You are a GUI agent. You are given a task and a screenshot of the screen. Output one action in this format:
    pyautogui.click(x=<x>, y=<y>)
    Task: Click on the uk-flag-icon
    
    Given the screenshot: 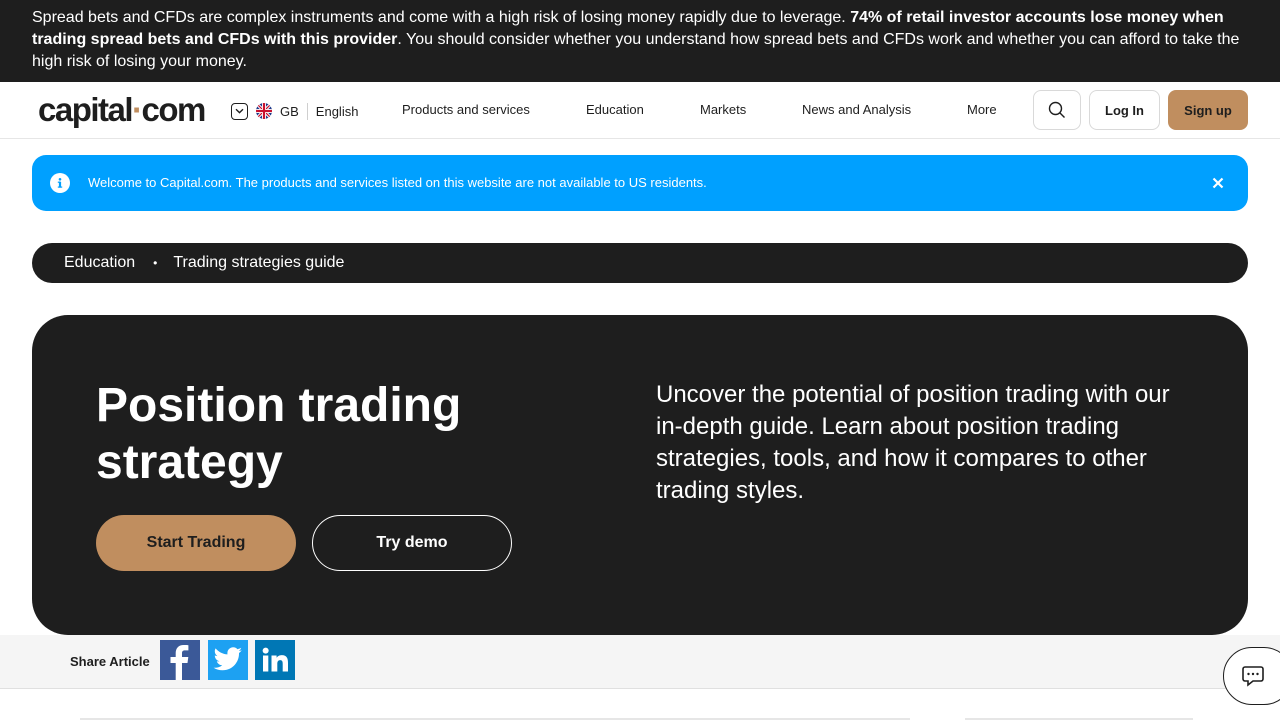 What is the action you would take?
    pyautogui.click(x=264, y=111)
    